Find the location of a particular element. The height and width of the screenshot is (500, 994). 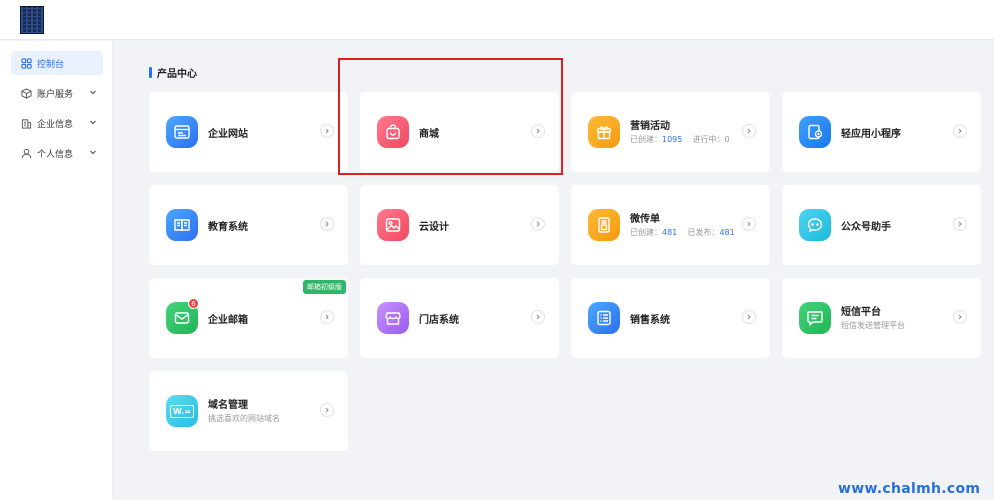

card-name: 公众号助手 is located at coordinates (866, 227).